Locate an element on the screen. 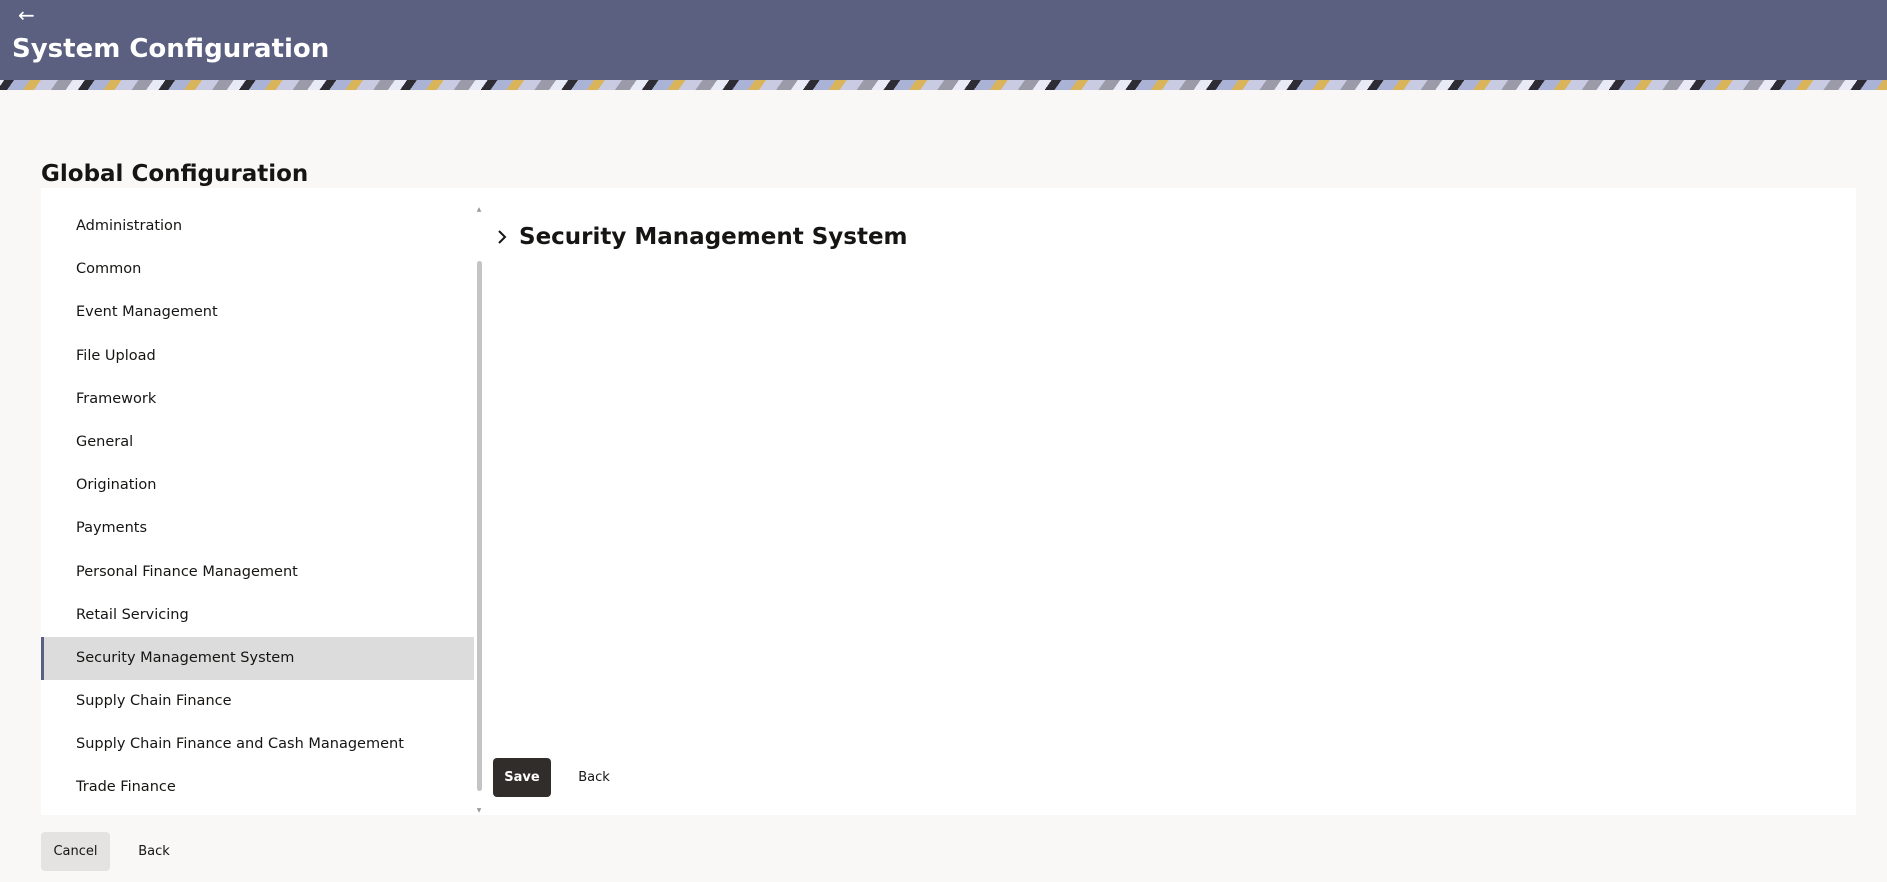  sidebar-item-security-management-system: Security Management System is located at coordinates (257, 658).